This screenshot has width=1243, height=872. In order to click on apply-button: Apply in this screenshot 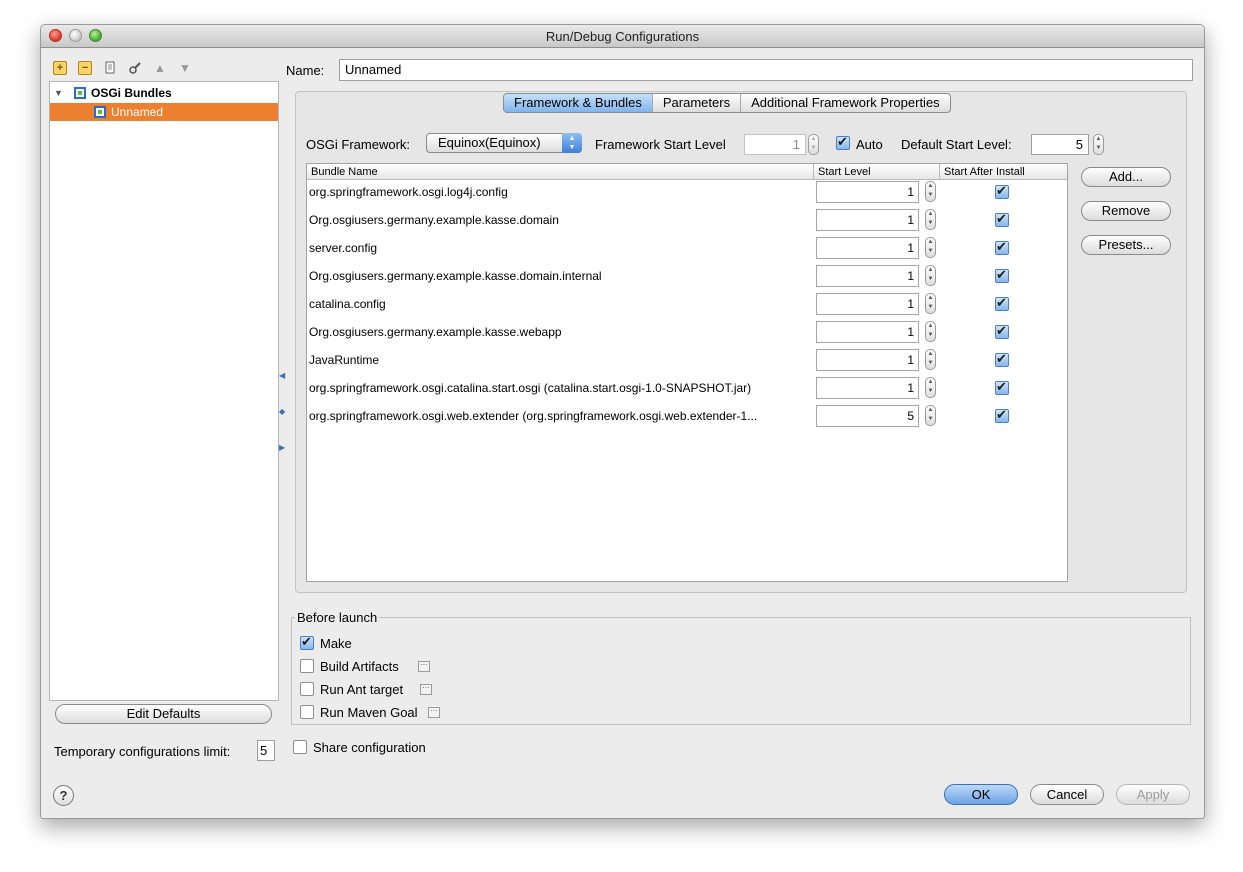, I will do `click(1153, 794)`.